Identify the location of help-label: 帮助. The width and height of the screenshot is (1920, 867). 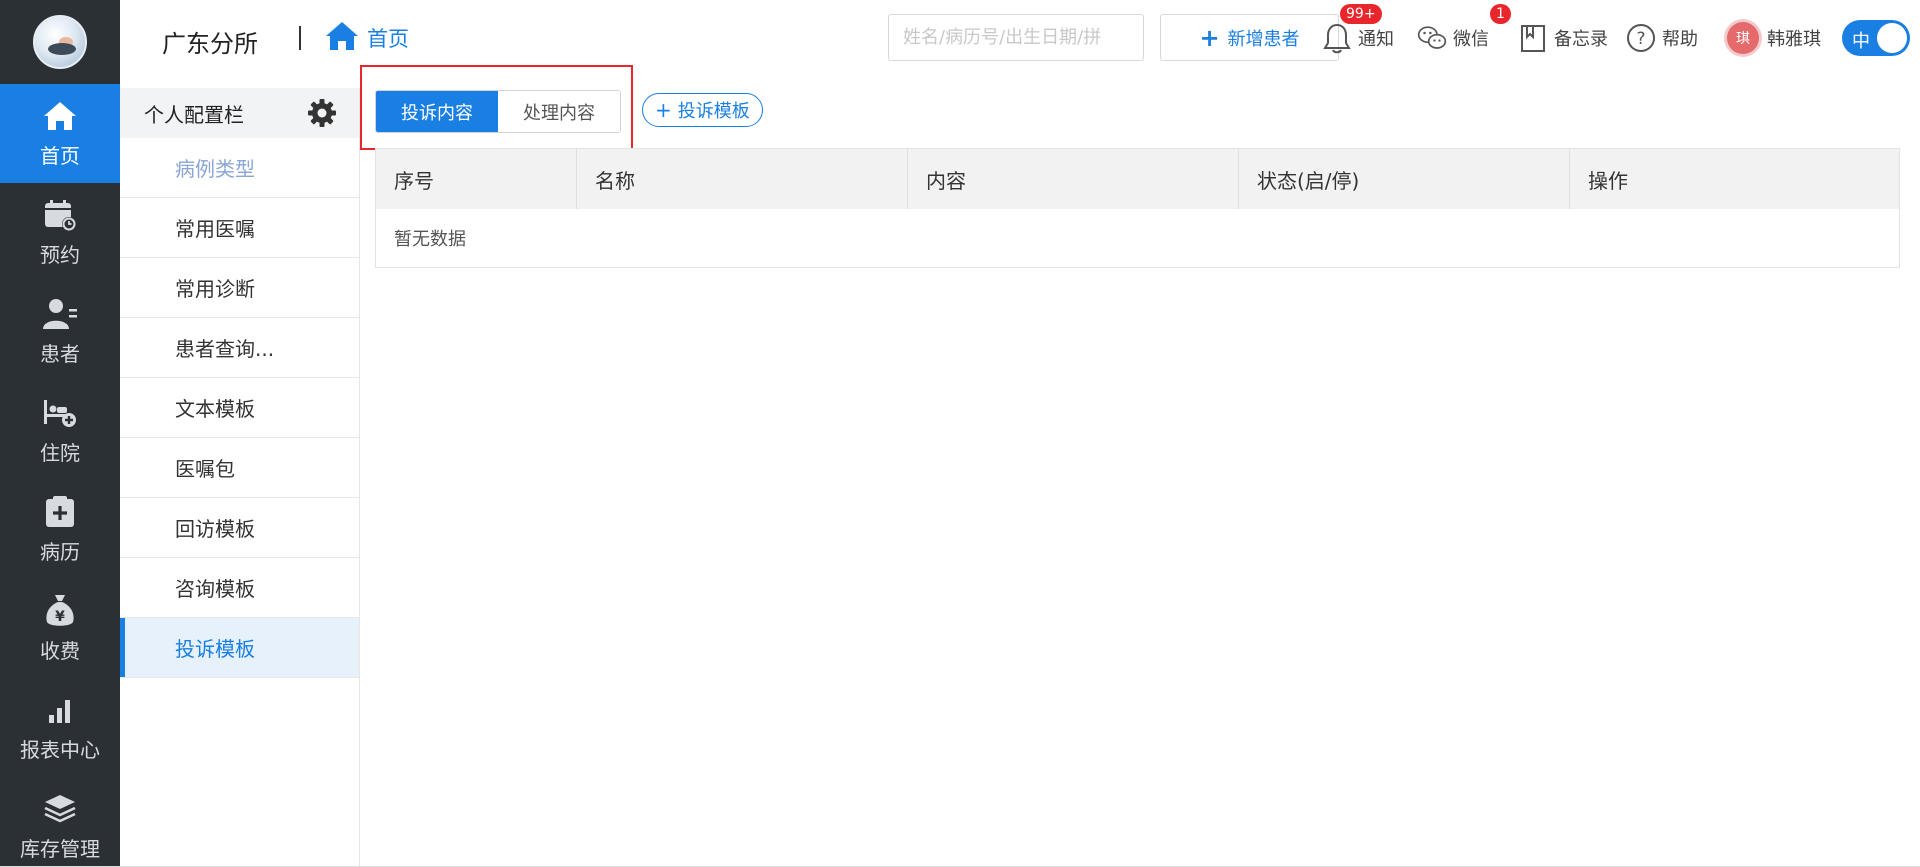
(1680, 39).